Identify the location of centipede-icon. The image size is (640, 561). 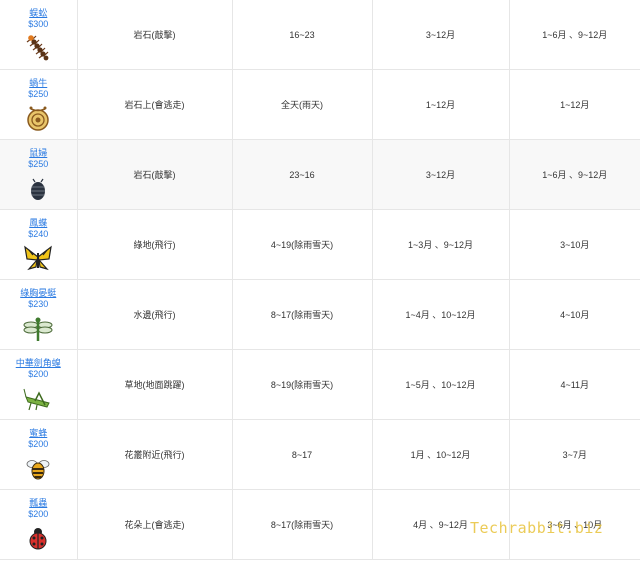
(38, 48).